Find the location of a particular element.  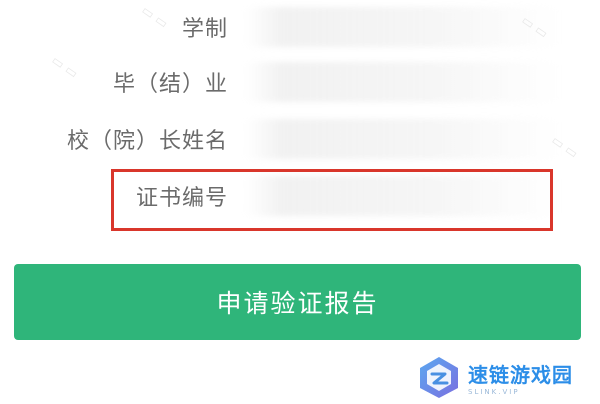

logo-text-group: 速链游戏园 SLINK.VIP is located at coordinates (520, 377).